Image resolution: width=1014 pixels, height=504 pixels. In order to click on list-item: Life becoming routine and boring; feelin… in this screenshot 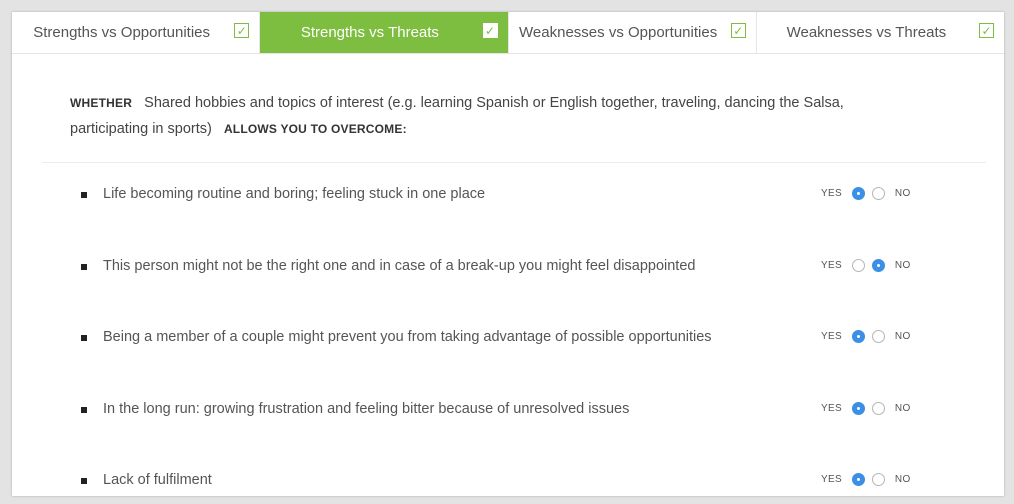, I will do `click(508, 199)`.